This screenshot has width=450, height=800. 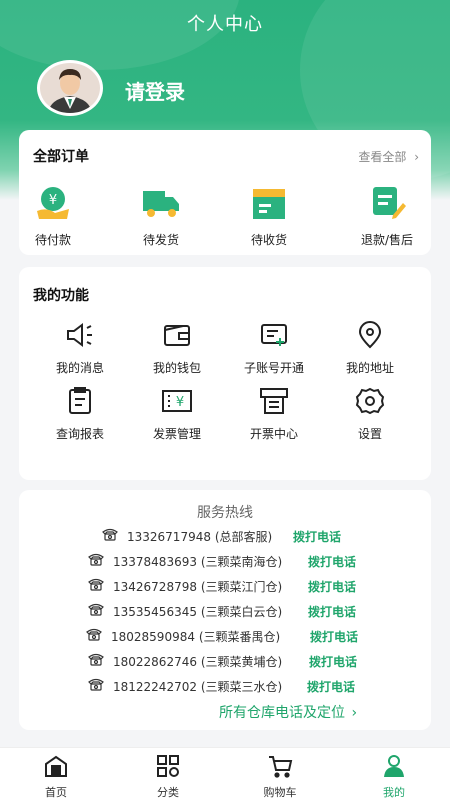 What do you see at coordinates (281, 767) in the screenshot?
I see `cart-icon` at bounding box center [281, 767].